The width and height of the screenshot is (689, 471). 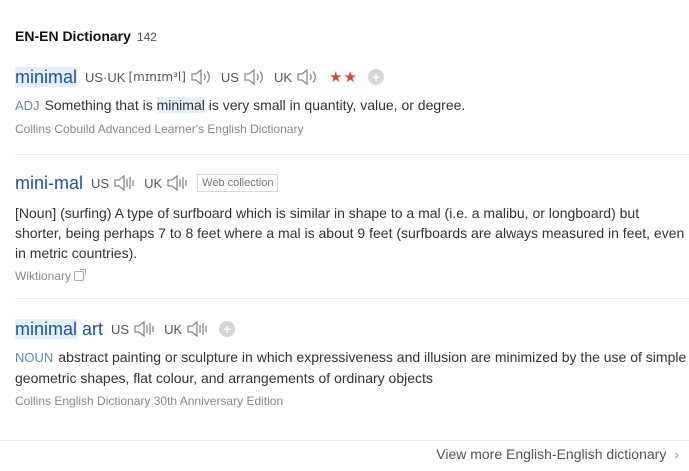 I want to click on frequency-stars: ★★, so click(x=343, y=77).